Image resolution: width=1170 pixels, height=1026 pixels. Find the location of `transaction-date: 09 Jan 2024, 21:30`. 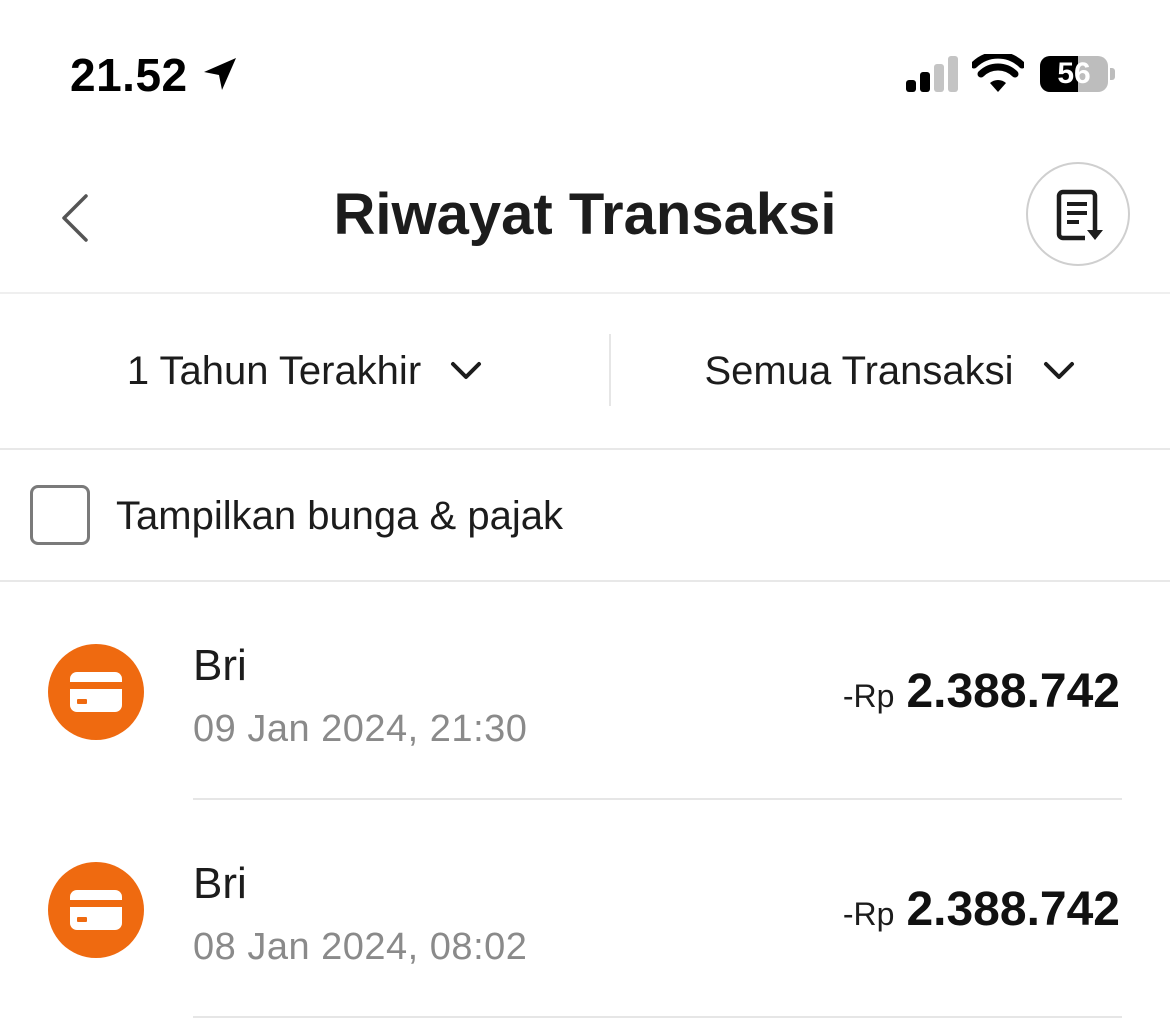

transaction-date: 09 Jan 2024, 21:30 is located at coordinates (360, 729).